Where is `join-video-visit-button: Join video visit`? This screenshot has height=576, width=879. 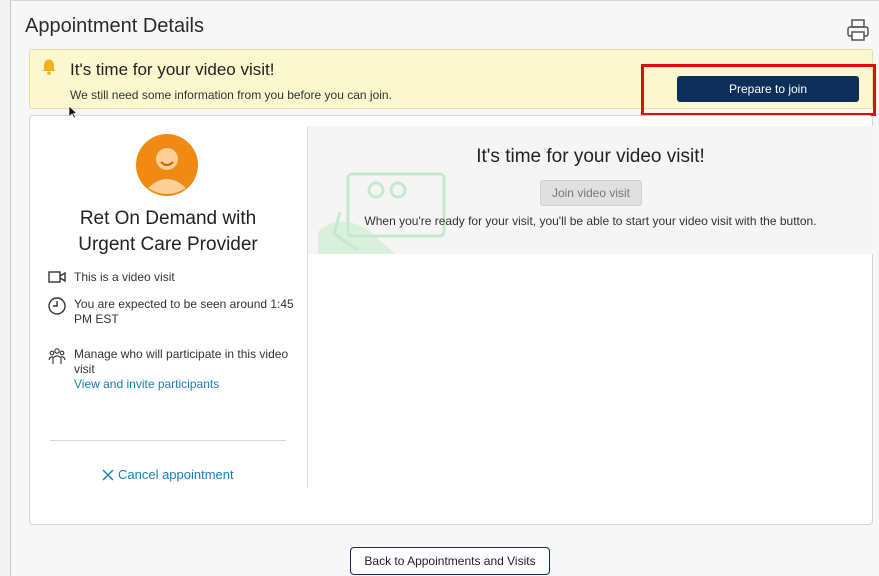
join-video-visit-button: Join video visit is located at coordinates (591, 193).